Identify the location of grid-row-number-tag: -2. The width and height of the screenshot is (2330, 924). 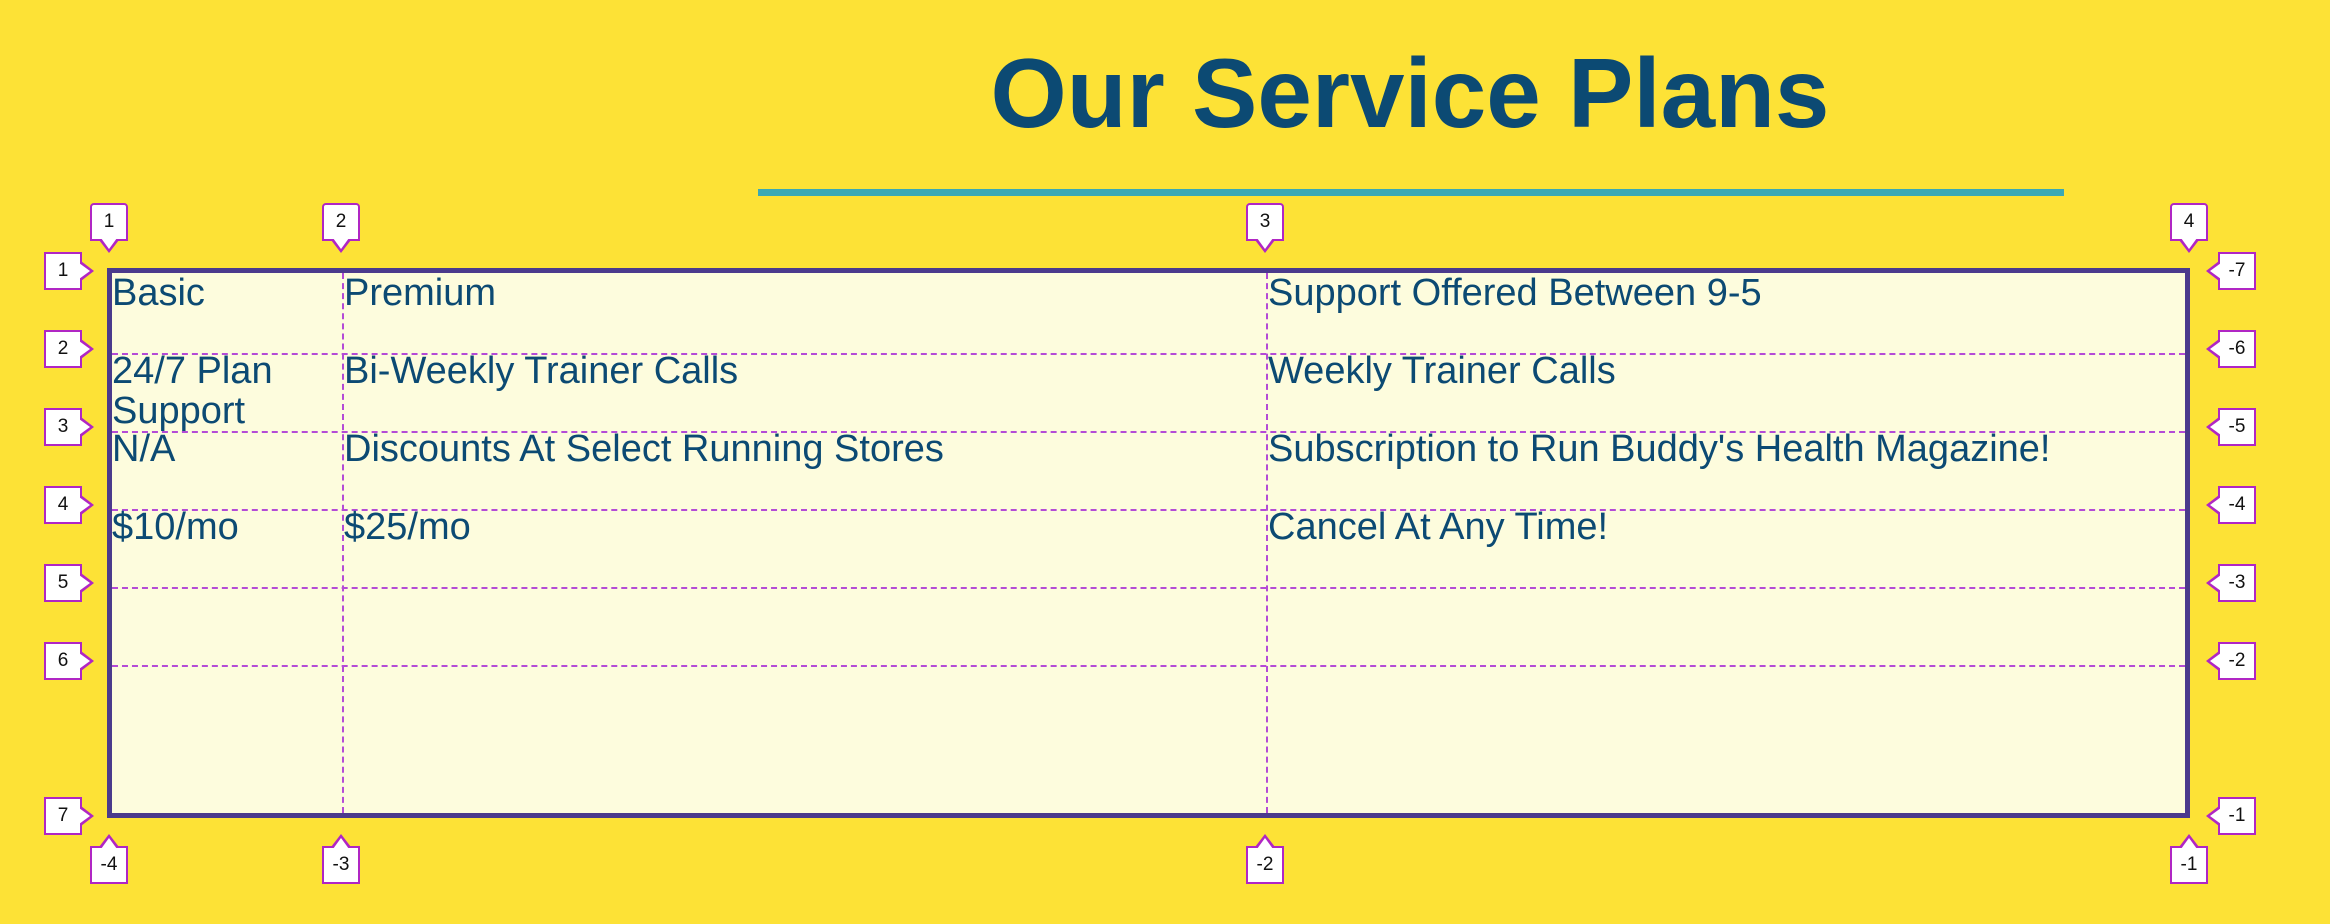
(2231, 661).